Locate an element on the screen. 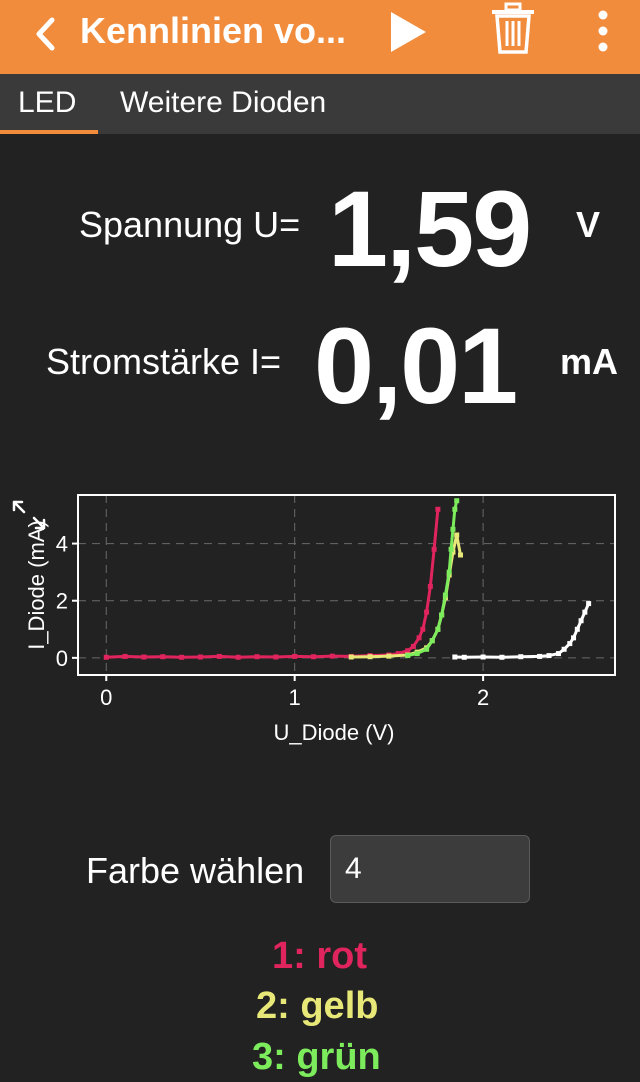 This screenshot has height=1082, width=640. color-option-gelb: 2: gelb is located at coordinates (317, 1006).